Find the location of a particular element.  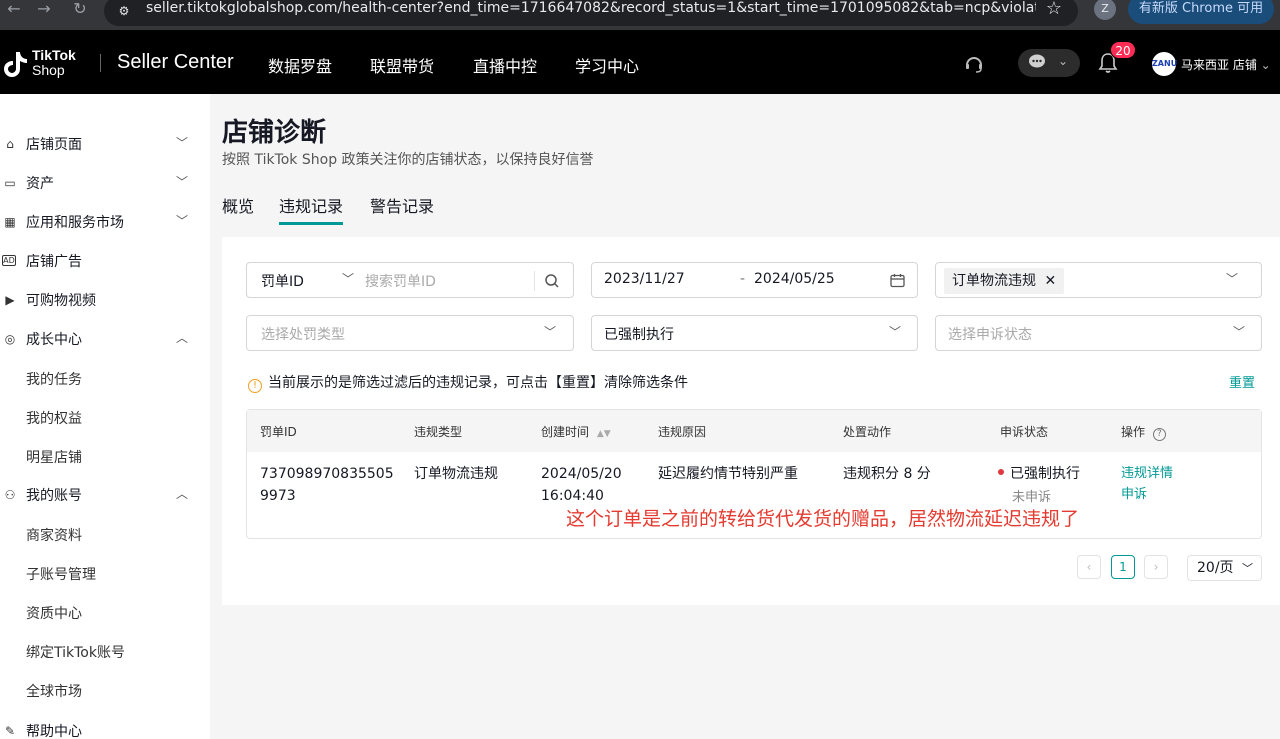

help-circle-icon: ? is located at coordinates (1159, 434).